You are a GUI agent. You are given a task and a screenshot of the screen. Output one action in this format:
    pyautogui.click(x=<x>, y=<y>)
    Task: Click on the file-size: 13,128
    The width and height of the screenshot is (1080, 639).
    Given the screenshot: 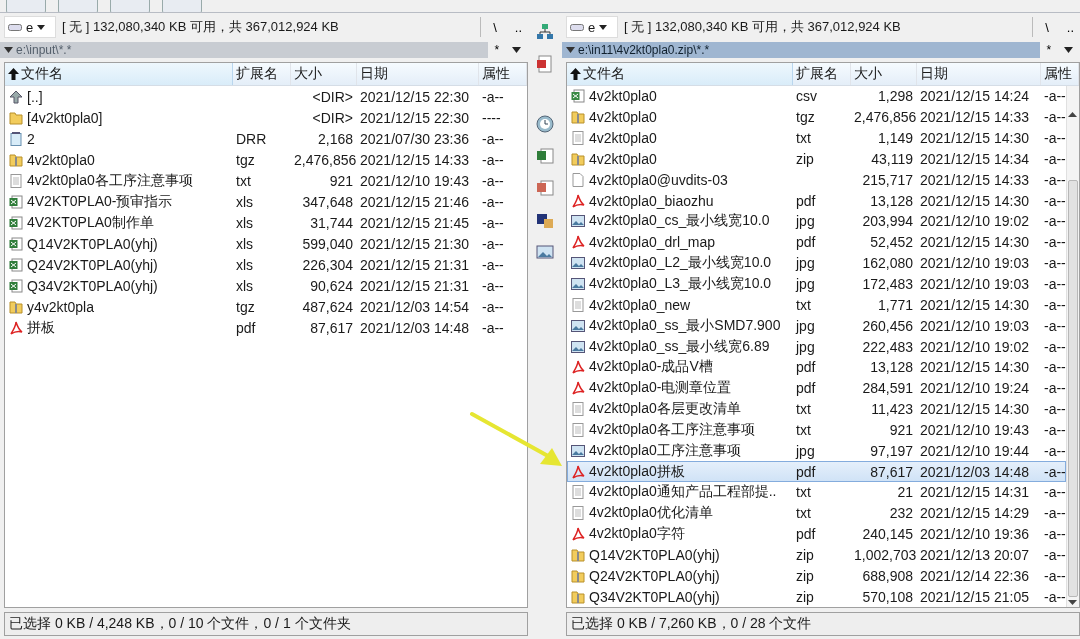 What is the action you would take?
    pyautogui.click(x=891, y=200)
    